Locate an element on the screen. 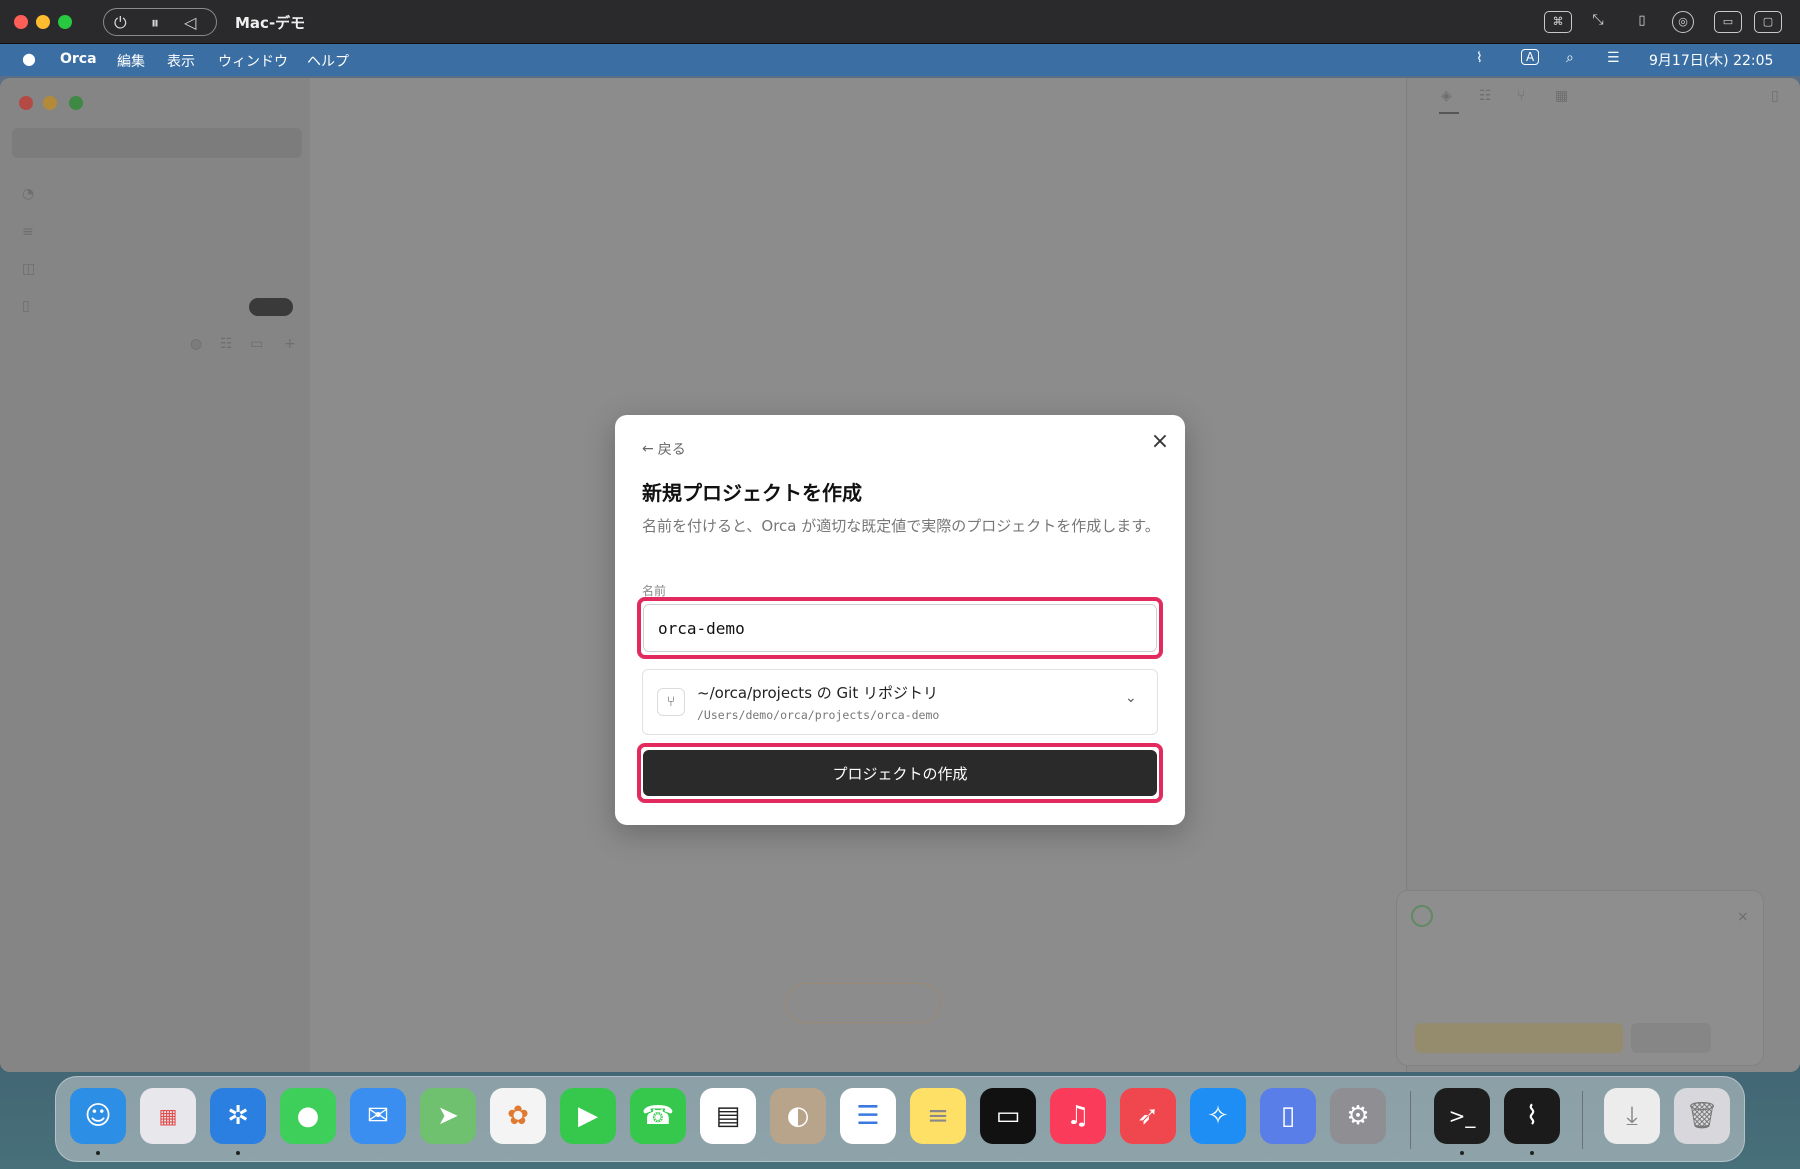 This screenshot has width=1800, height=1169. dialog-title: 新規プロジェクトを作成 is located at coordinates (752, 493).